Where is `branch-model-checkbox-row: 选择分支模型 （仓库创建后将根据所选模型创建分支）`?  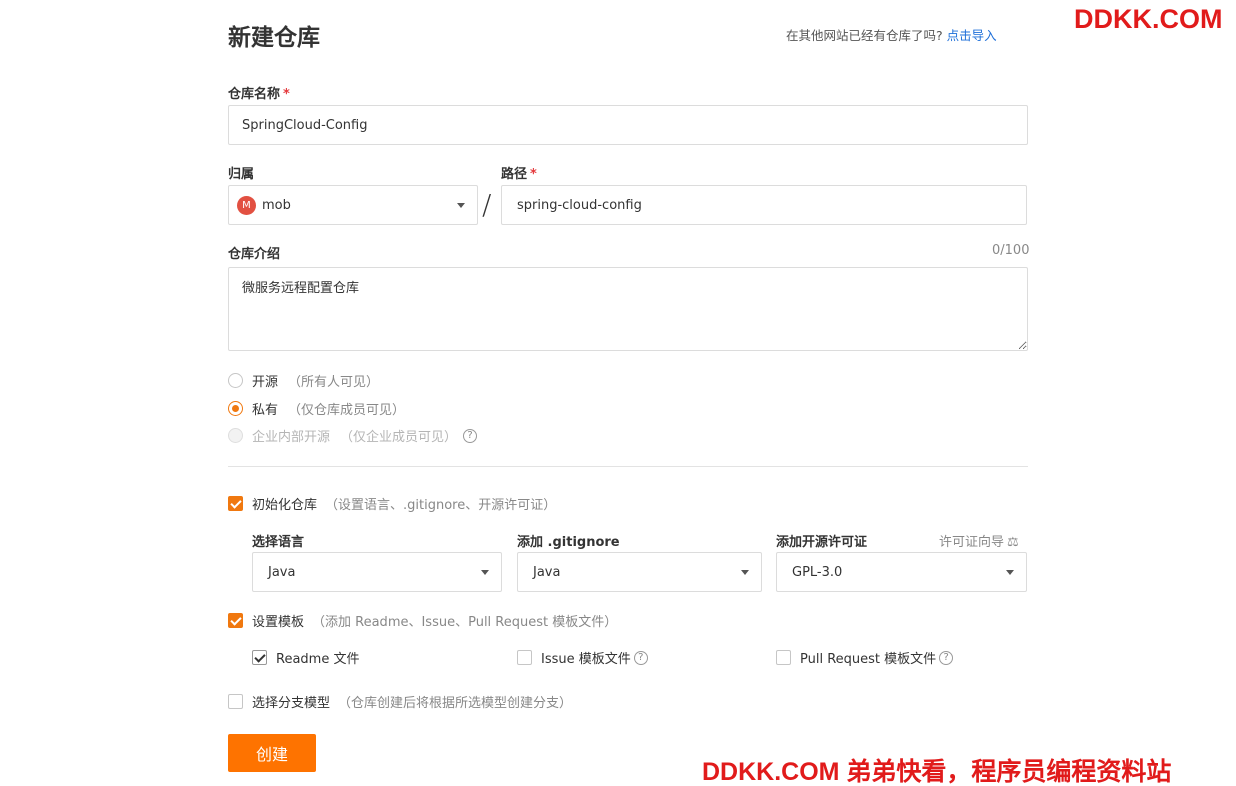 branch-model-checkbox-row: 选择分支模型 （仓库创建后将根据所选模型创建分支） is located at coordinates (400, 701).